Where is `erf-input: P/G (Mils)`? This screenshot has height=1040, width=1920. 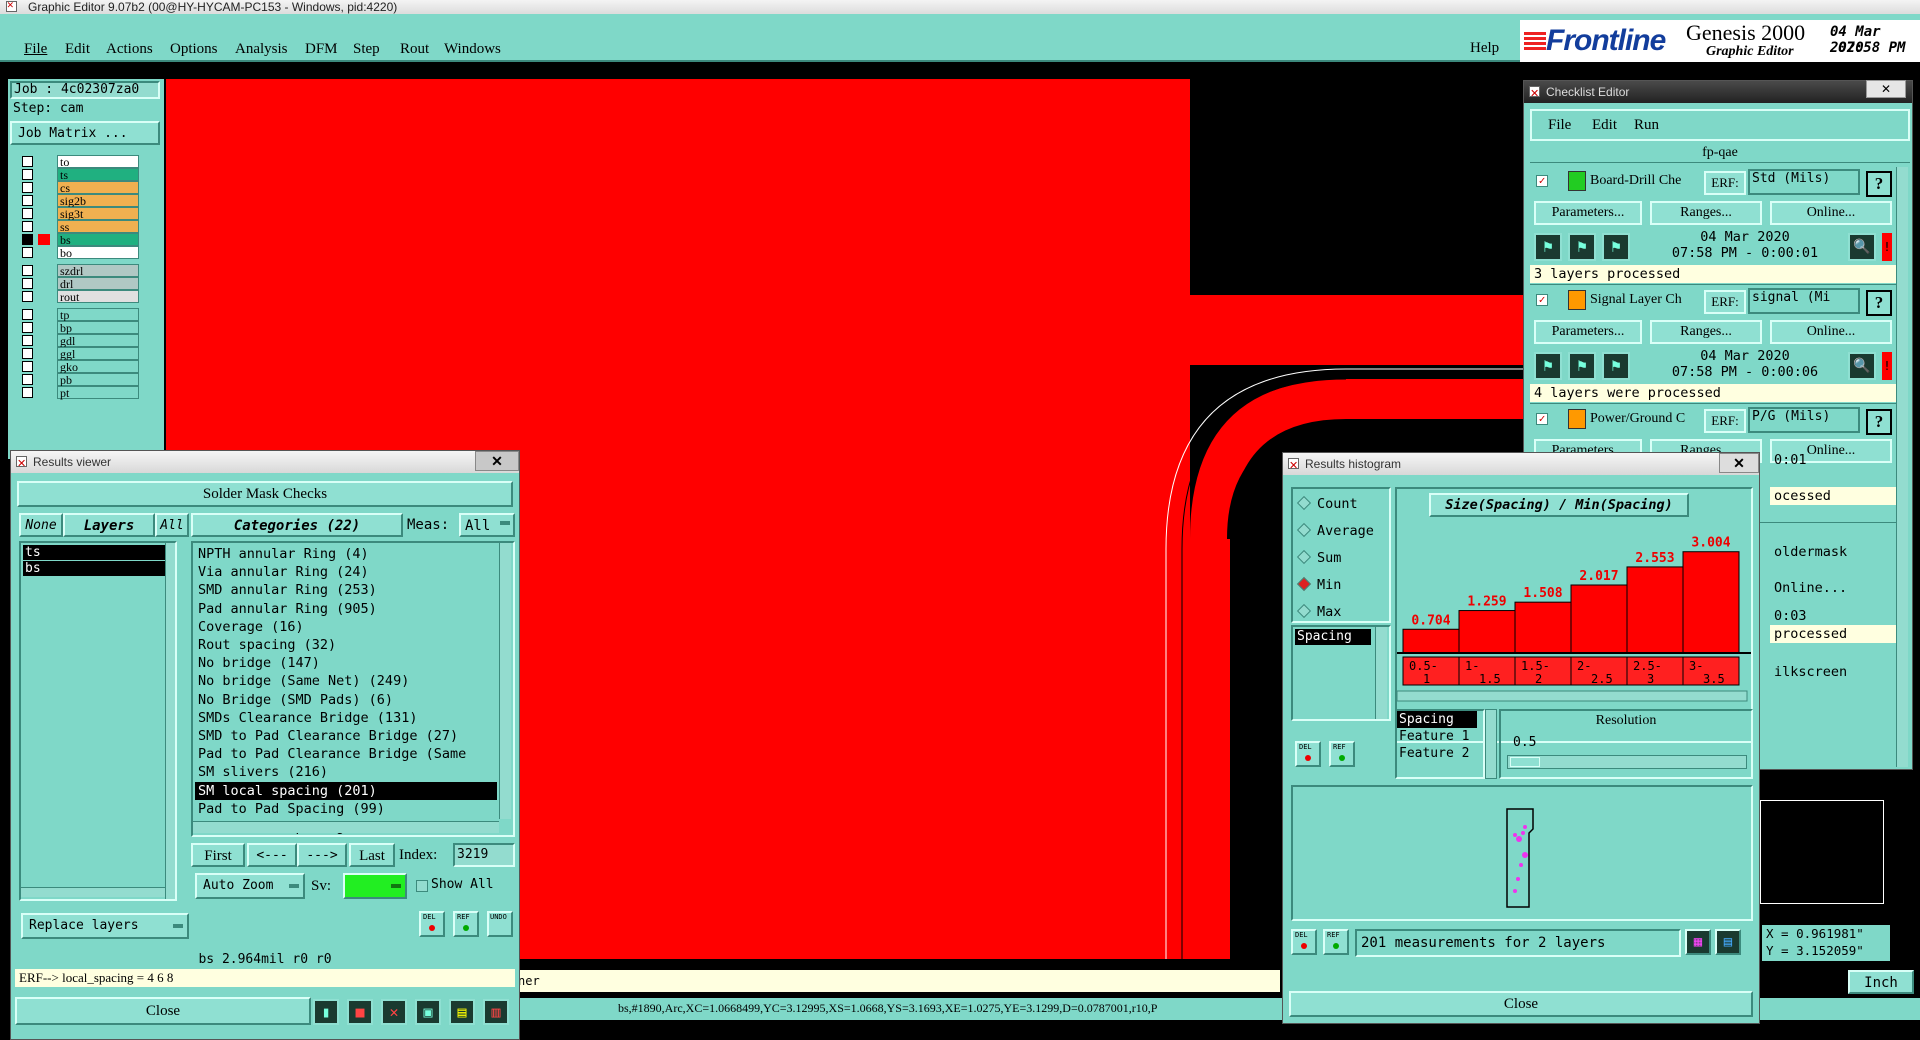
erf-input: P/G (Mils) is located at coordinates (1804, 420).